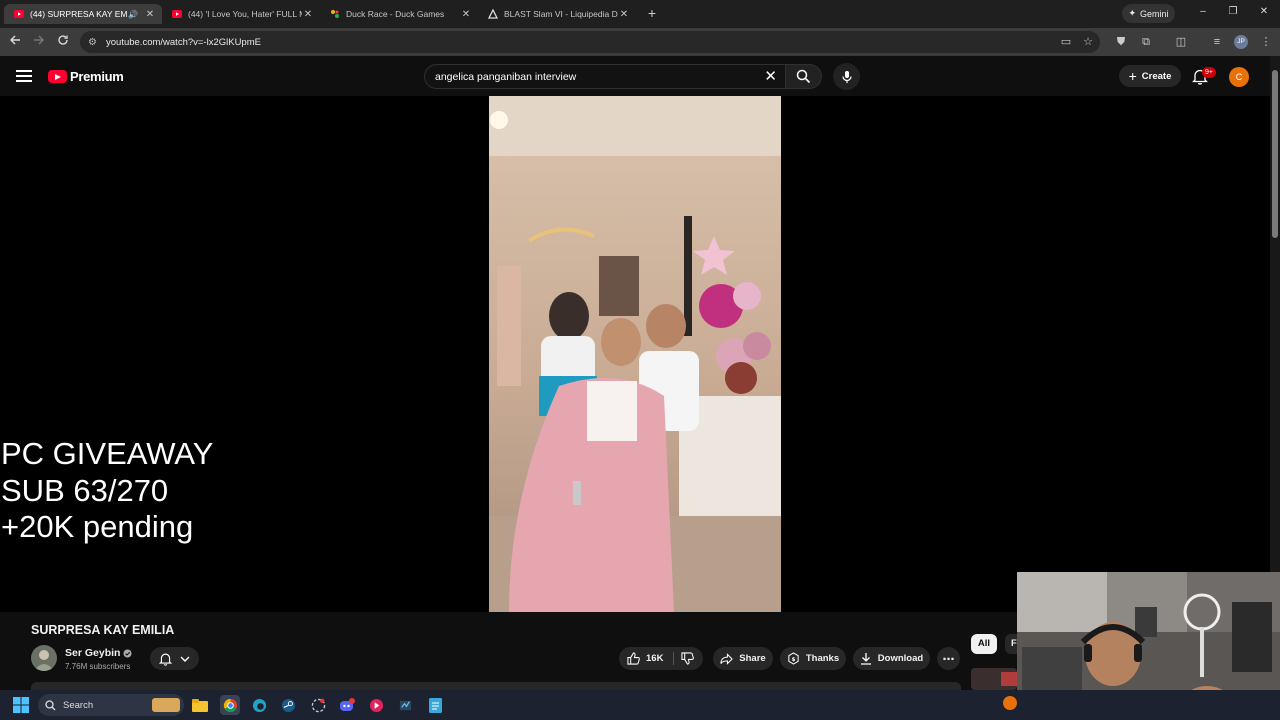  I want to click on plus-icon: +, so click(1132, 76).